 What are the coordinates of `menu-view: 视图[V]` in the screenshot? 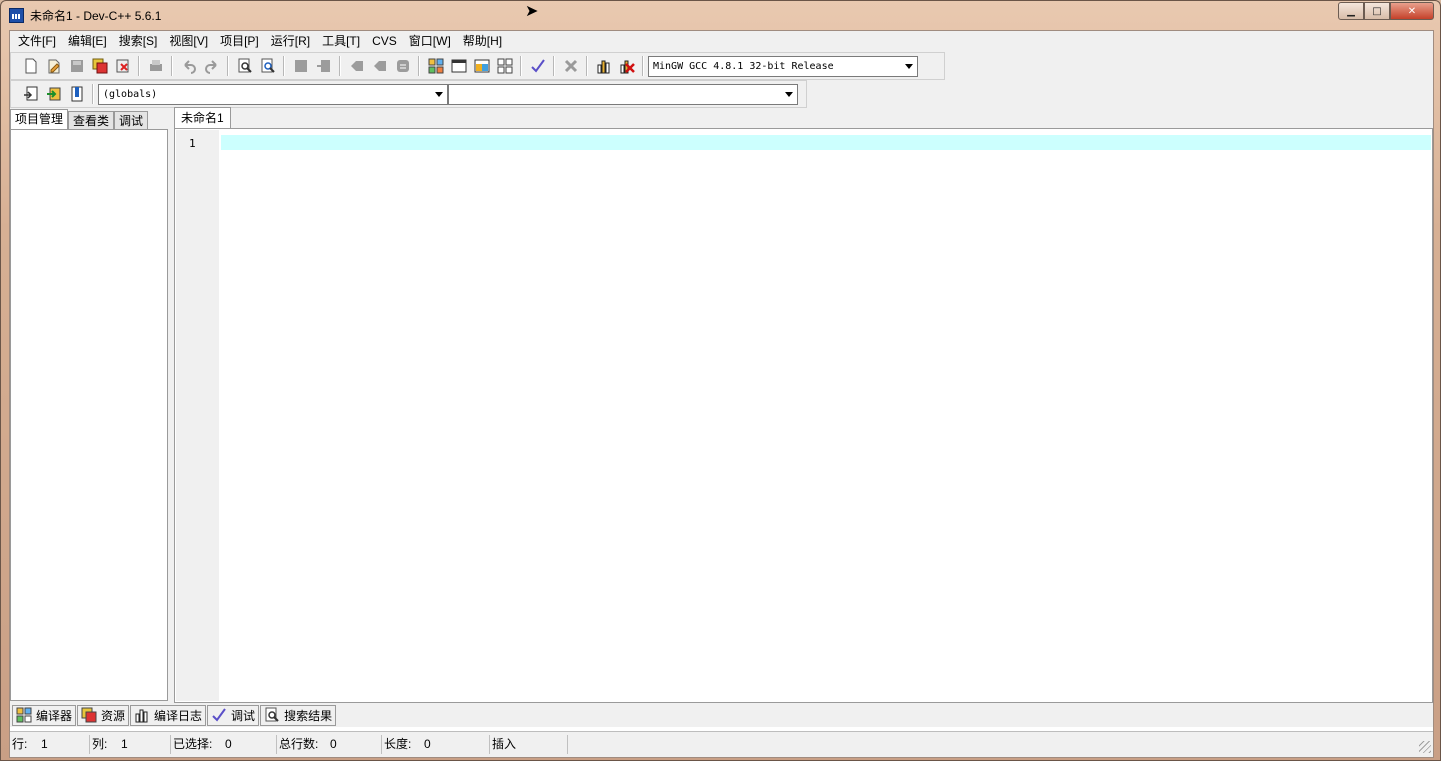 It's located at (188, 41).